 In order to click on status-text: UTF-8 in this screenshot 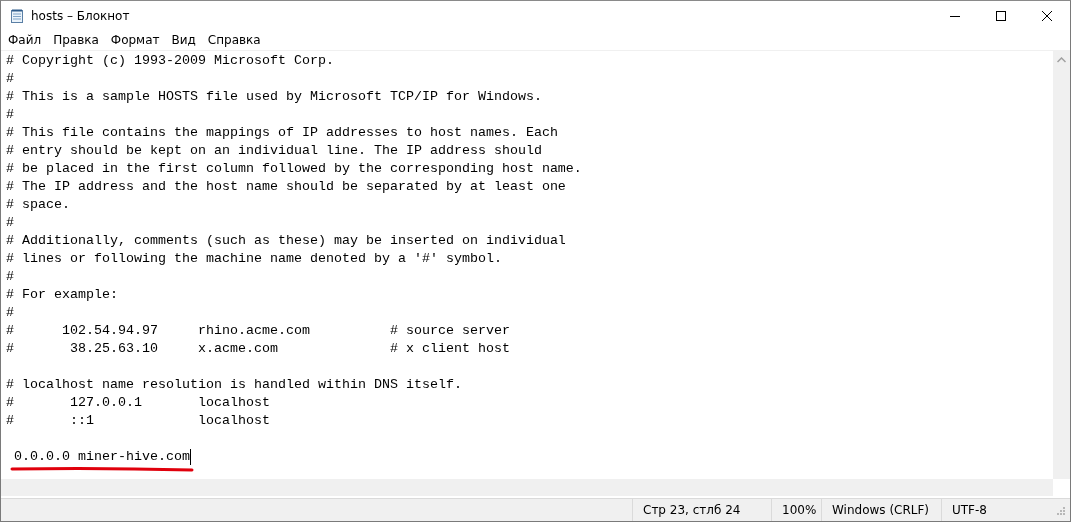, I will do `click(998, 510)`.